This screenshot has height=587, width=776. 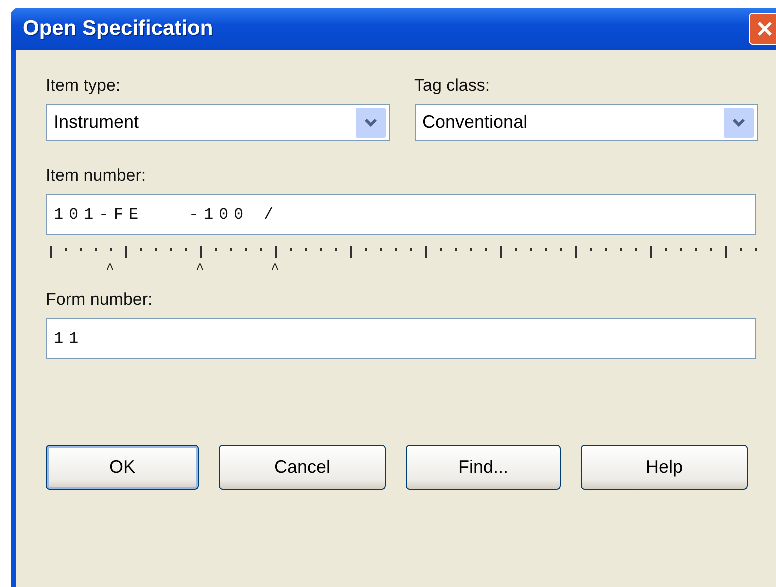 I want to click on column-markers: ^ ^ ^, so click(x=196, y=270).